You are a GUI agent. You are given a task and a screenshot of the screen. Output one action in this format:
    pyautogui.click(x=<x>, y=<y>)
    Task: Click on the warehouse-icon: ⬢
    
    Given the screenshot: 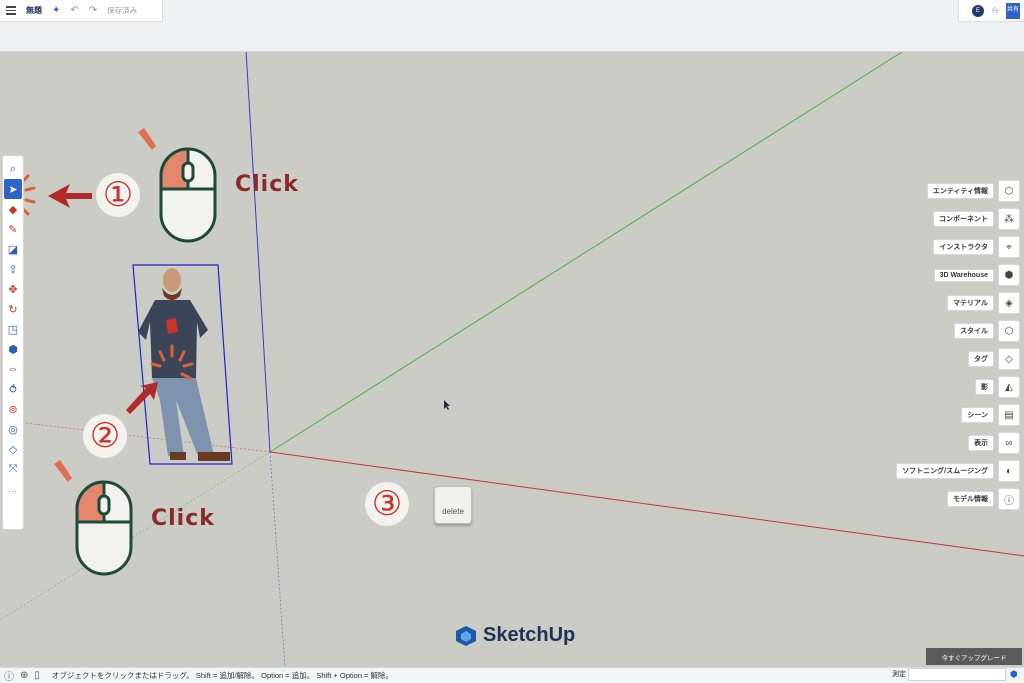 What is the action you would take?
    pyautogui.click(x=1009, y=275)
    